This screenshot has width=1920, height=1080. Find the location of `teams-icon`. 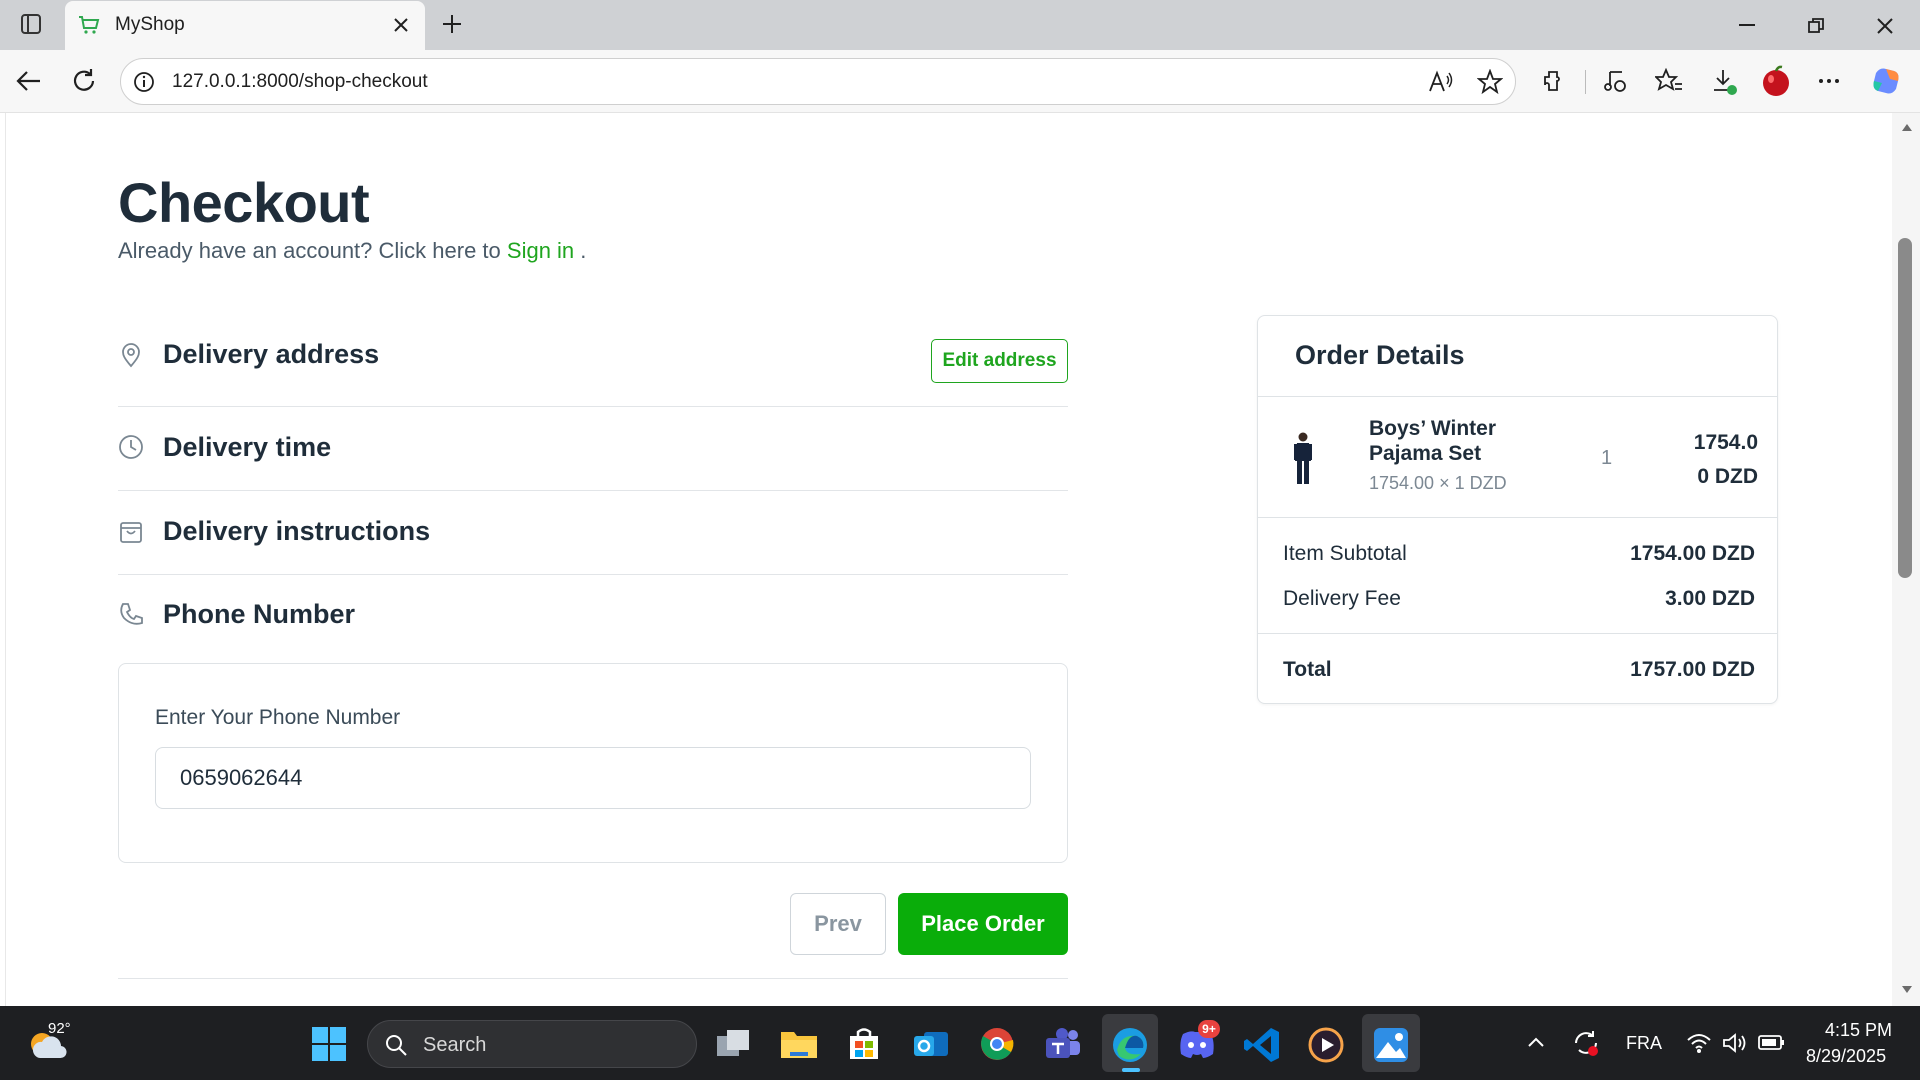

teams-icon is located at coordinates (1063, 1044).